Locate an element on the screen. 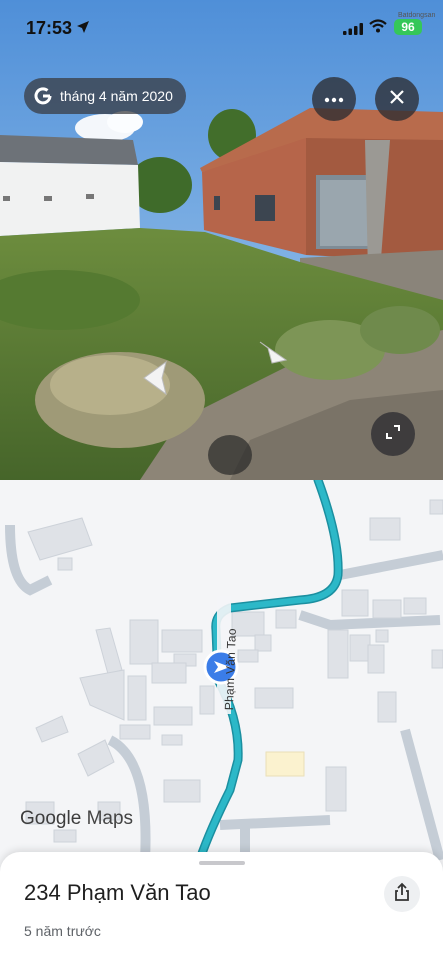 The image size is (443, 959). expand-icon is located at coordinates (393, 434).